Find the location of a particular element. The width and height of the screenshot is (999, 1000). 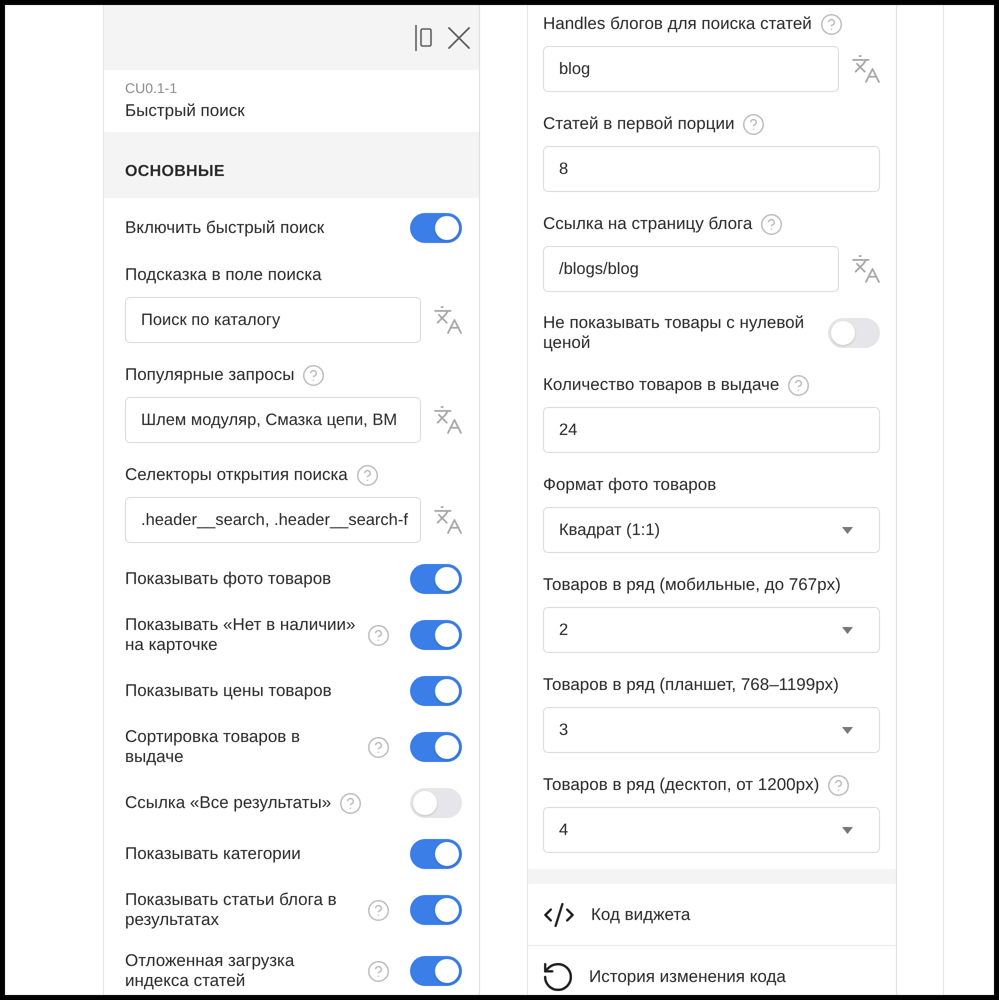

close-icon is located at coordinates (459, 37).